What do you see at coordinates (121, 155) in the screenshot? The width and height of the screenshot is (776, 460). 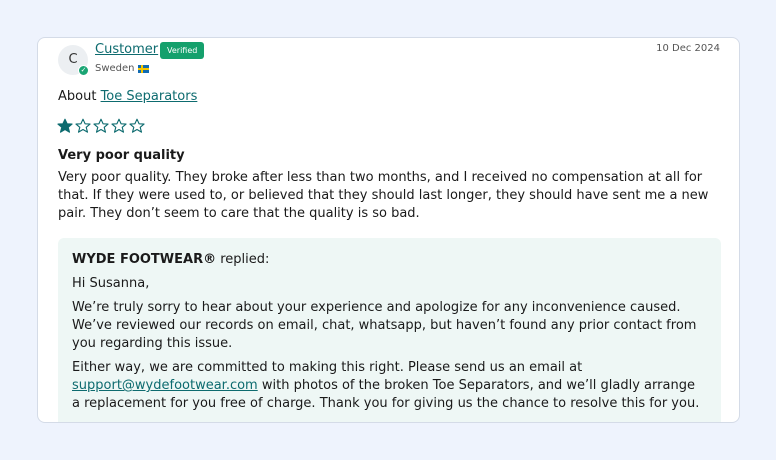 I see `review-title: Very poor quality` at bounding box center [121, 155].